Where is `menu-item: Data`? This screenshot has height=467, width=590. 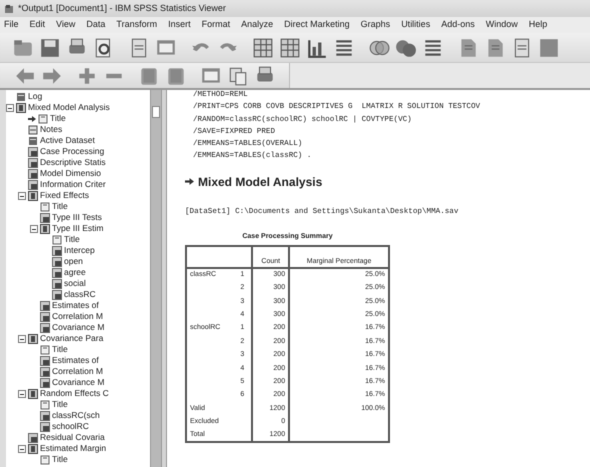 menu-item: Data is located at coordinates (96, 25).